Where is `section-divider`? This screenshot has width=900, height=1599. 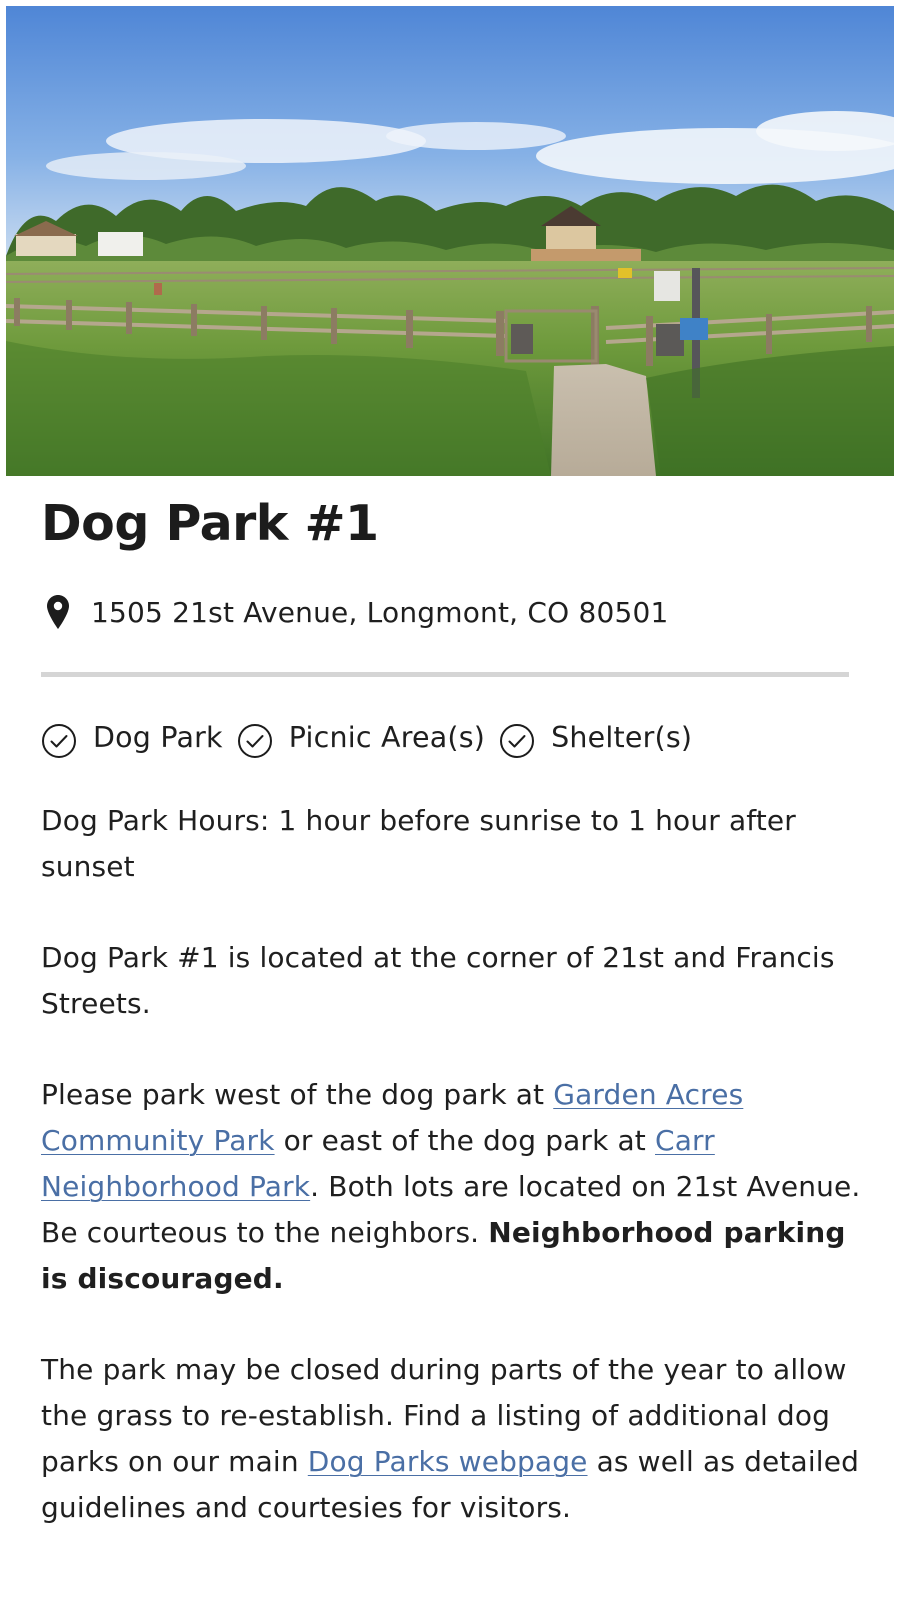 section-divider is located at coordinates (445, 674).